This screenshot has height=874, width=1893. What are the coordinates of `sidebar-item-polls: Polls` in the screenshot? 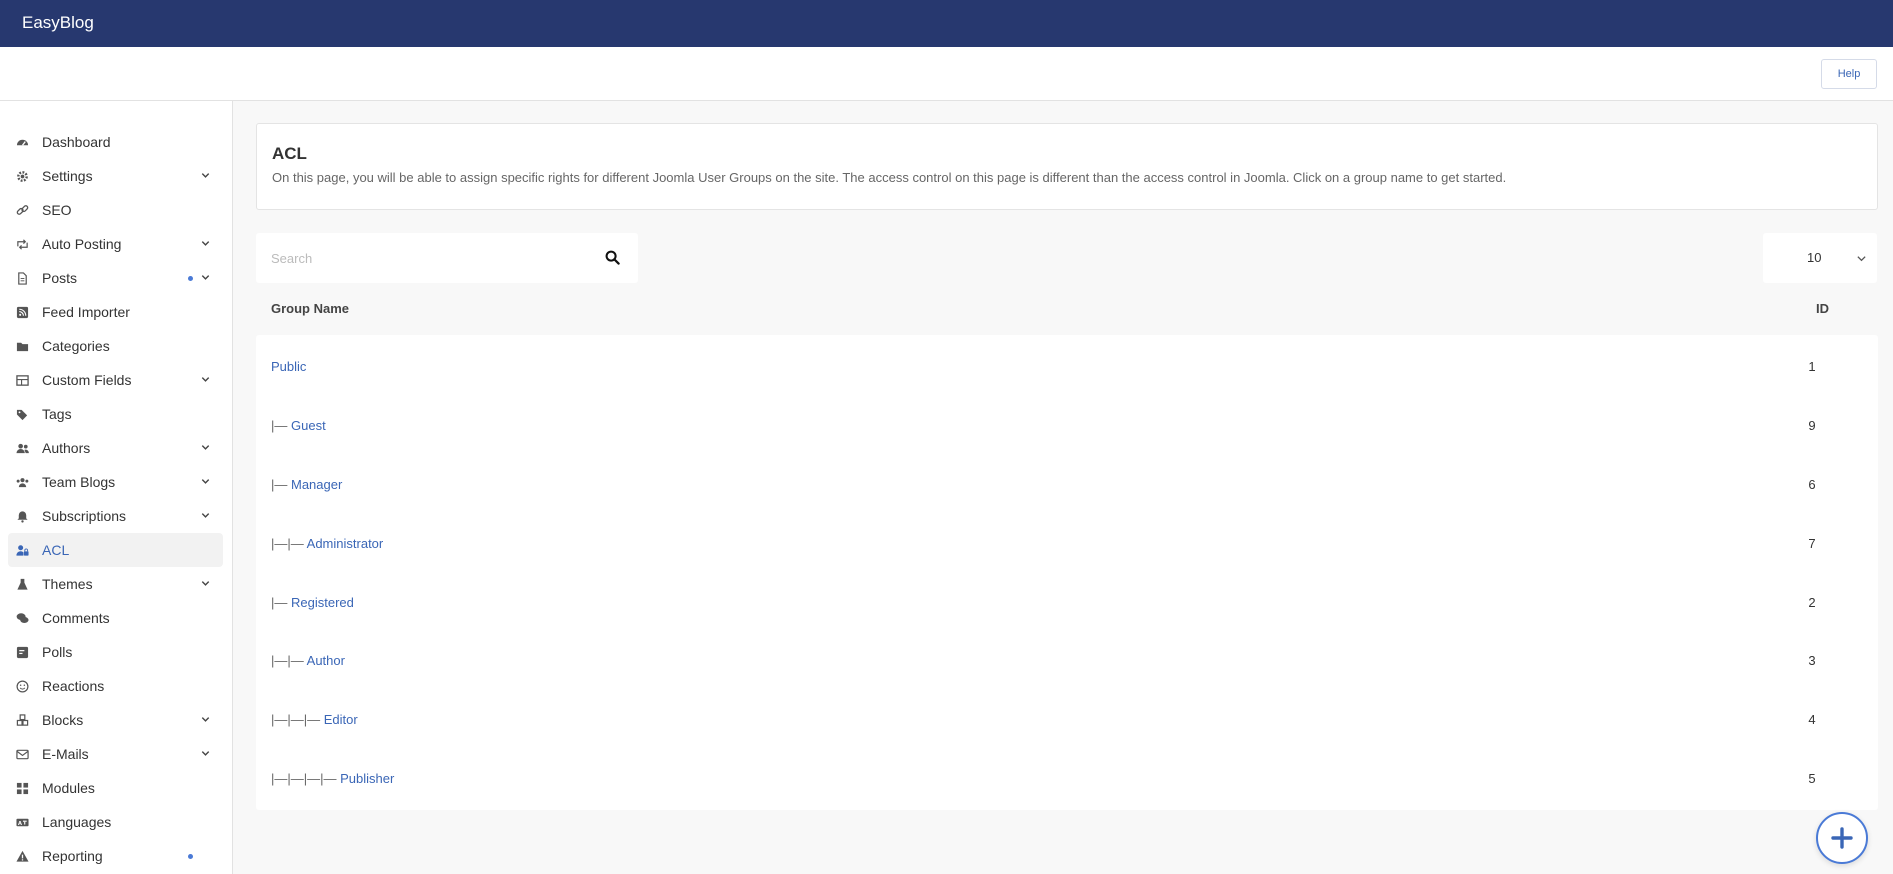 It's located at (115, 652).